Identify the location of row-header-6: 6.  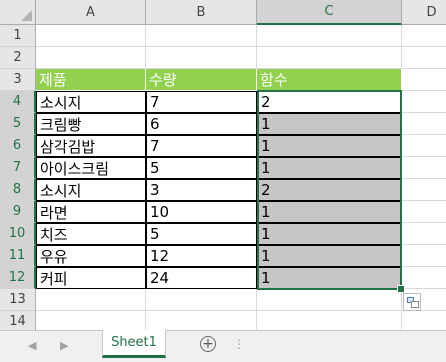
(18, 146).